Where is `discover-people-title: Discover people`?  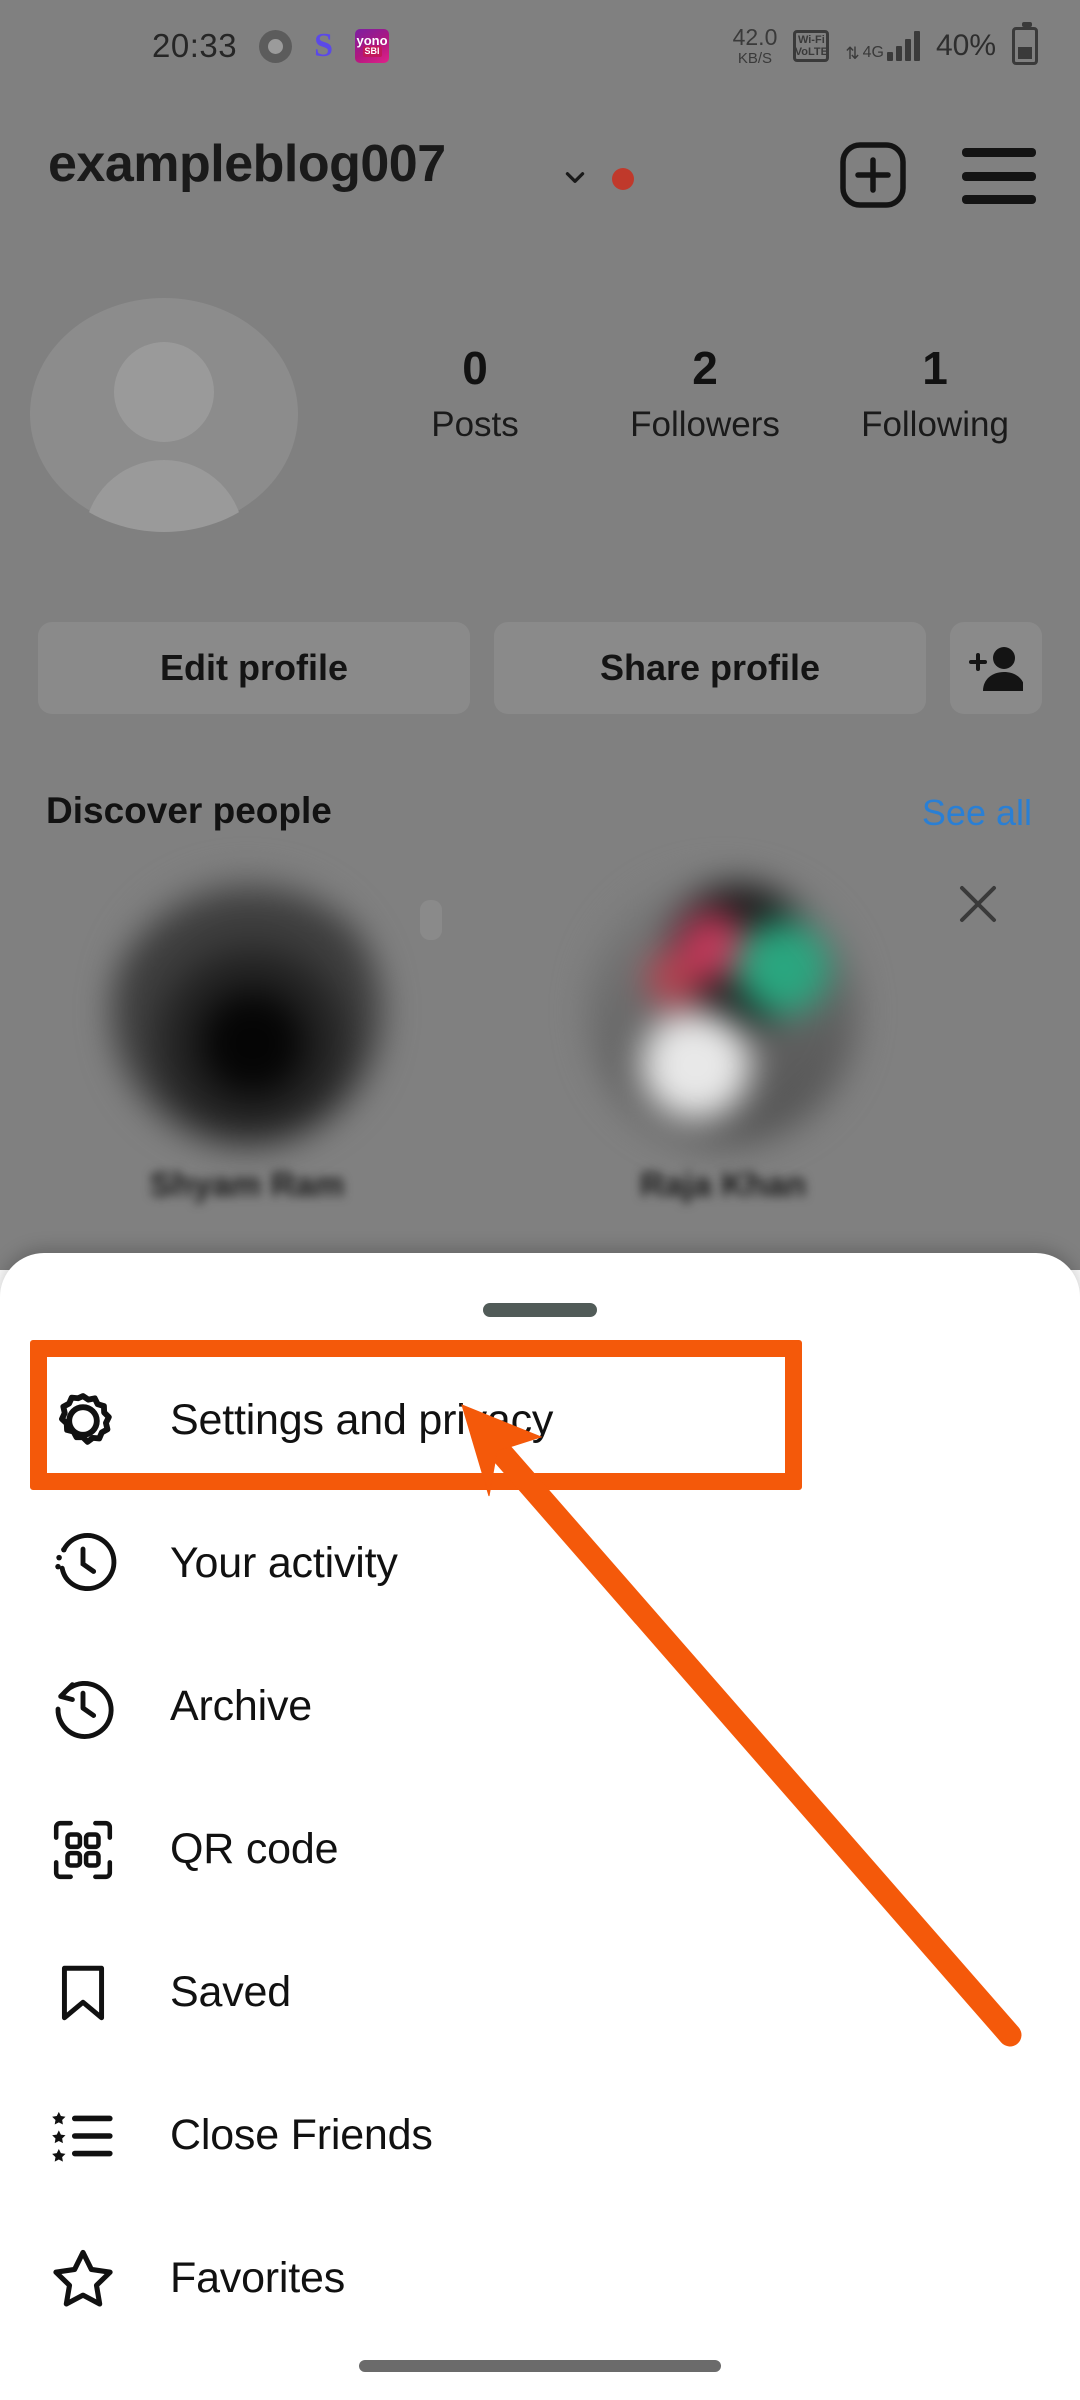
discover-people-title: Discover people is located at coordinates (189, 810).